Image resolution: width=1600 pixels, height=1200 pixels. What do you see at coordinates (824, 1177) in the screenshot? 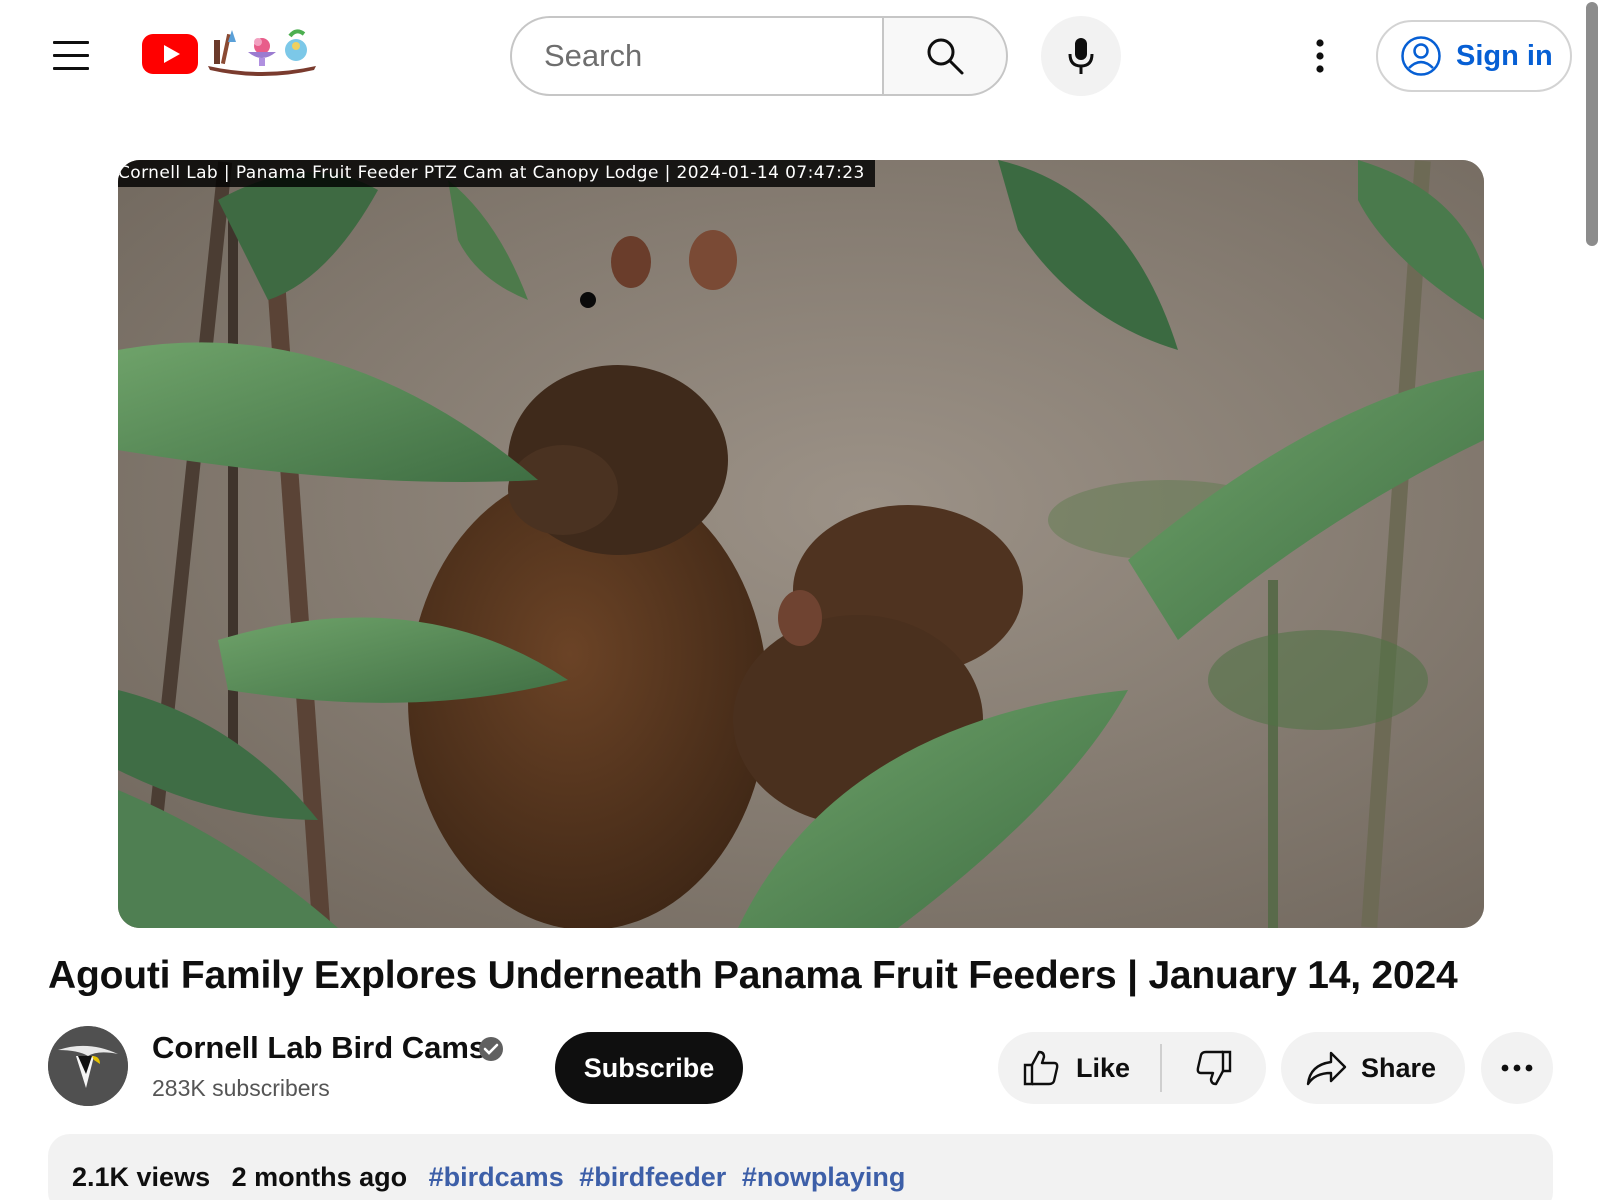
I see `hashtag-link: #nowplaying` at bounding box center [824, 1177].